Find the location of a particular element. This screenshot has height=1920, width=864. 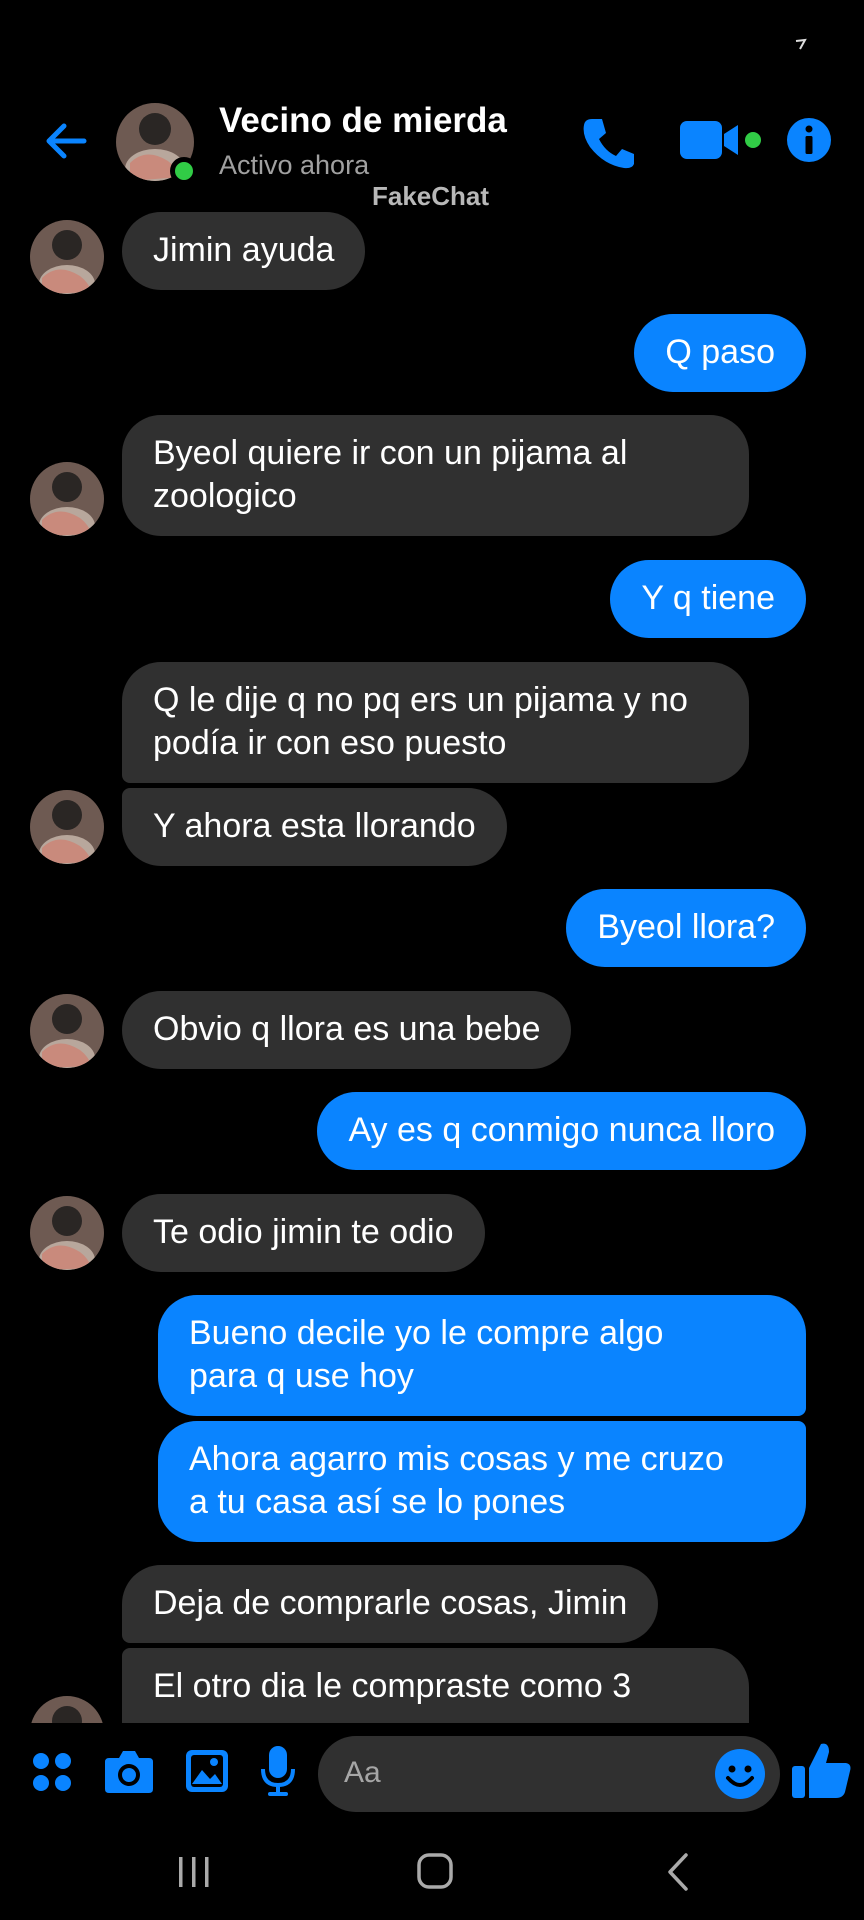

image-icon is located at coordinates (207, 1771).